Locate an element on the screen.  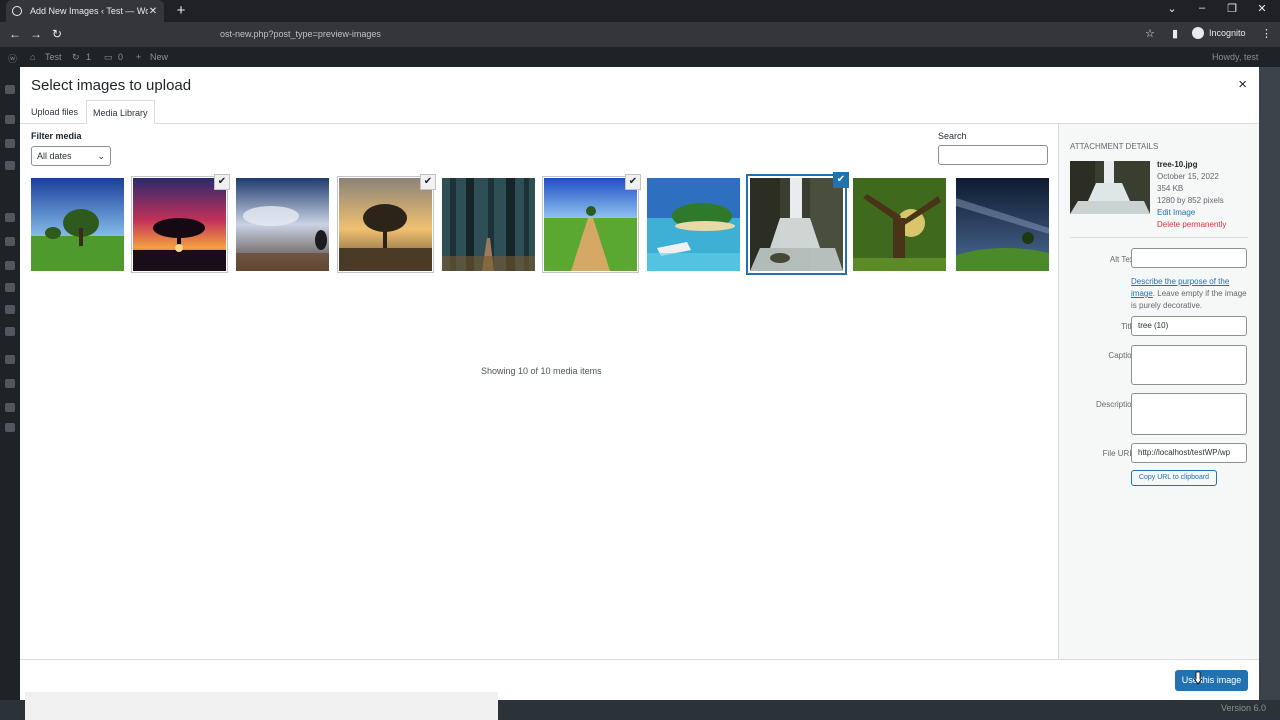
file-url-input: http://localhost/testWP/wp is located at coordinates (1189, 453).